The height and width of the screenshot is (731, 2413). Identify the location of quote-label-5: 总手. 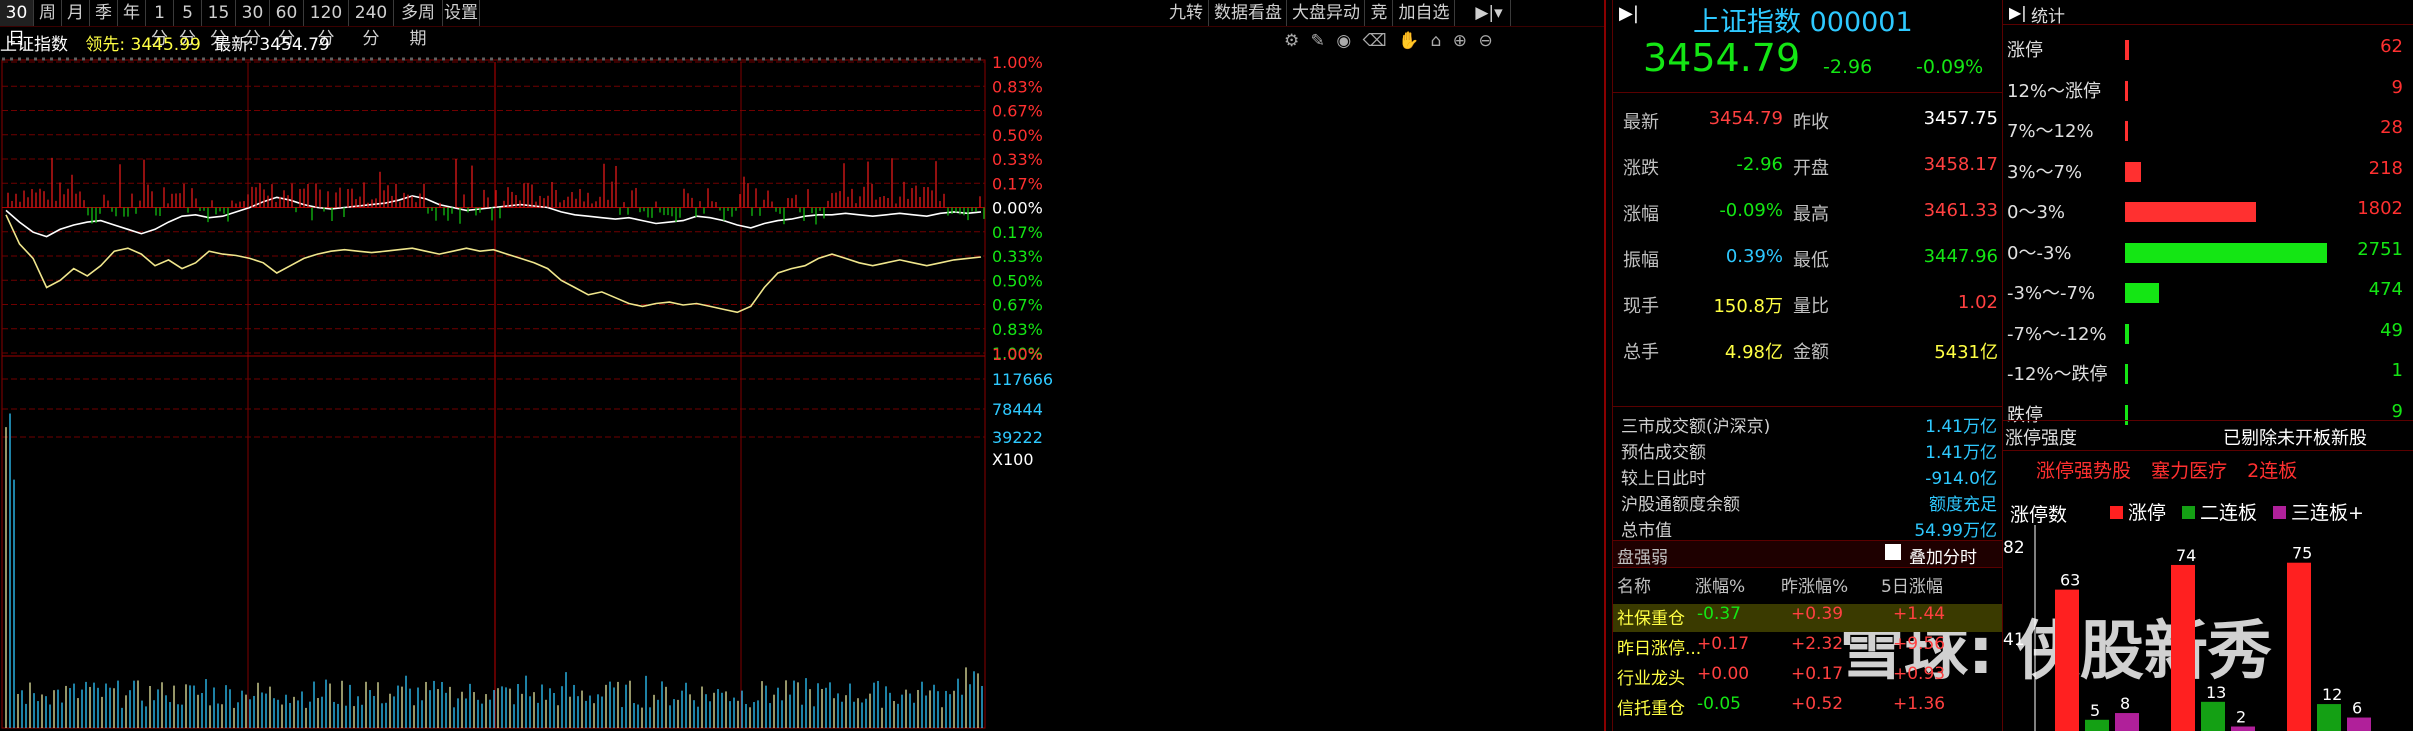
(1641, 352).